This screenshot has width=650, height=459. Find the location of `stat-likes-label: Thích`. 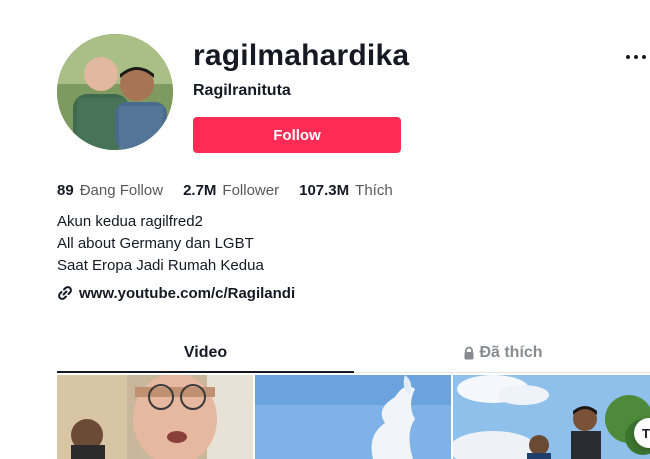

stat-likes-label: Thích is located at coordinates (374, 190).